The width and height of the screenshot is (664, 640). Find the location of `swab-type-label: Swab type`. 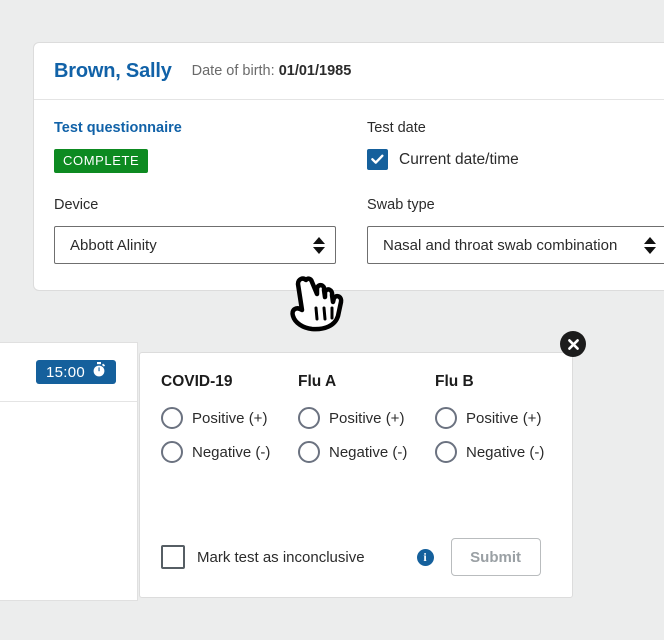

swab-type-label: Swab type is located at coordinates (401, 205).